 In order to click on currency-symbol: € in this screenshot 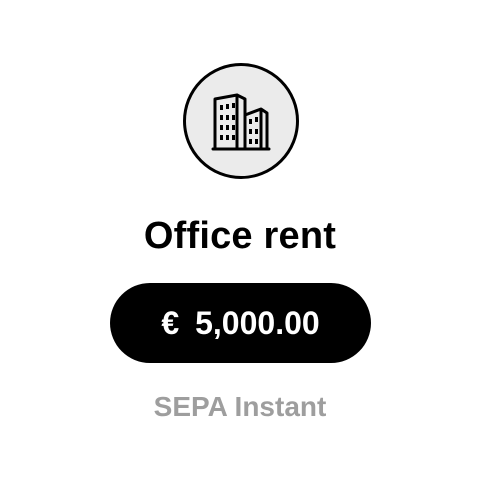, I will do `click(170, 322)`.